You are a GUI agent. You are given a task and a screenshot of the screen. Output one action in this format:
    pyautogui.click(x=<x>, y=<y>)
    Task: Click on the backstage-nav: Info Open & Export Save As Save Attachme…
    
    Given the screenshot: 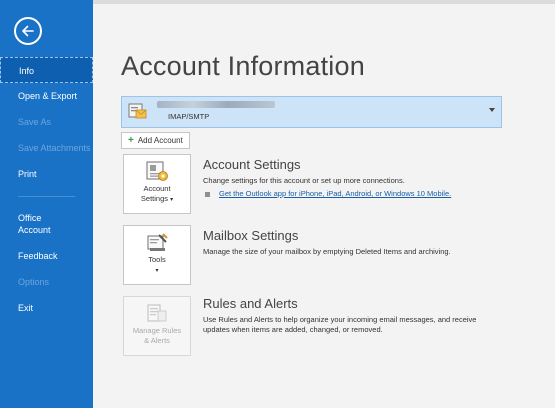 What is the action you would take?
    pyautogui.click(x=46, y=189)
    